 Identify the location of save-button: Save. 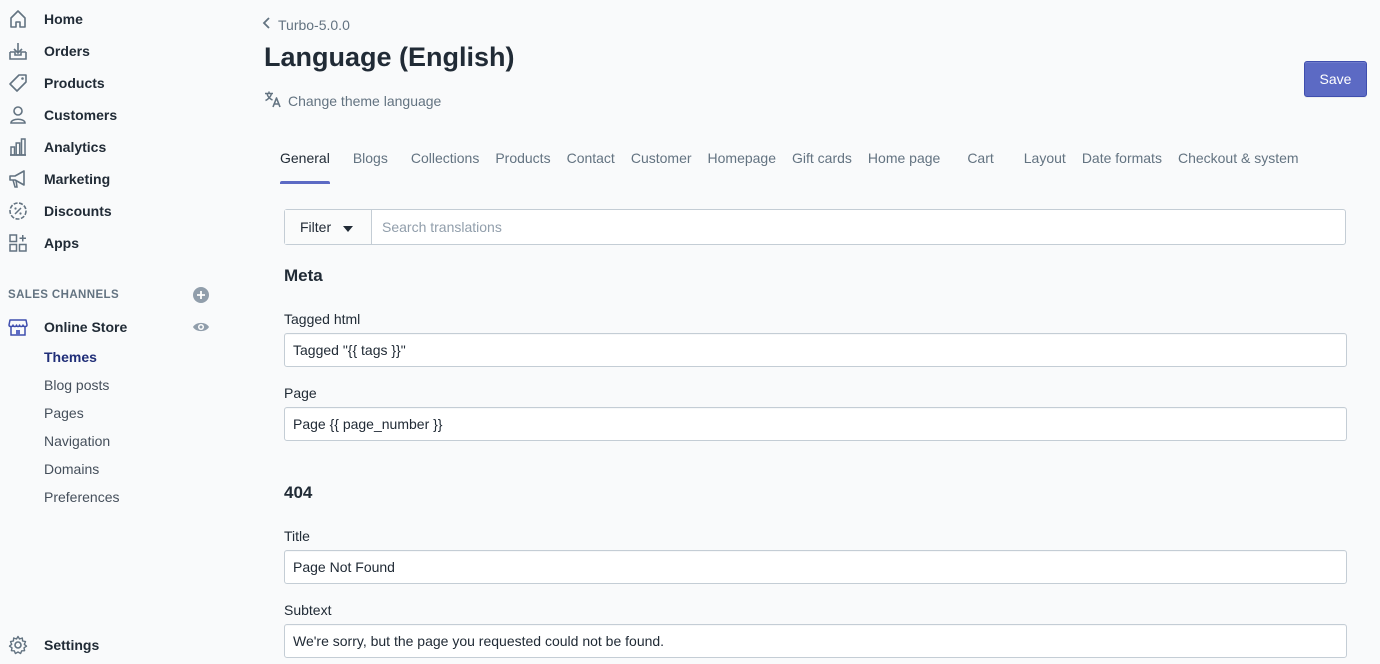
(1335, 79).